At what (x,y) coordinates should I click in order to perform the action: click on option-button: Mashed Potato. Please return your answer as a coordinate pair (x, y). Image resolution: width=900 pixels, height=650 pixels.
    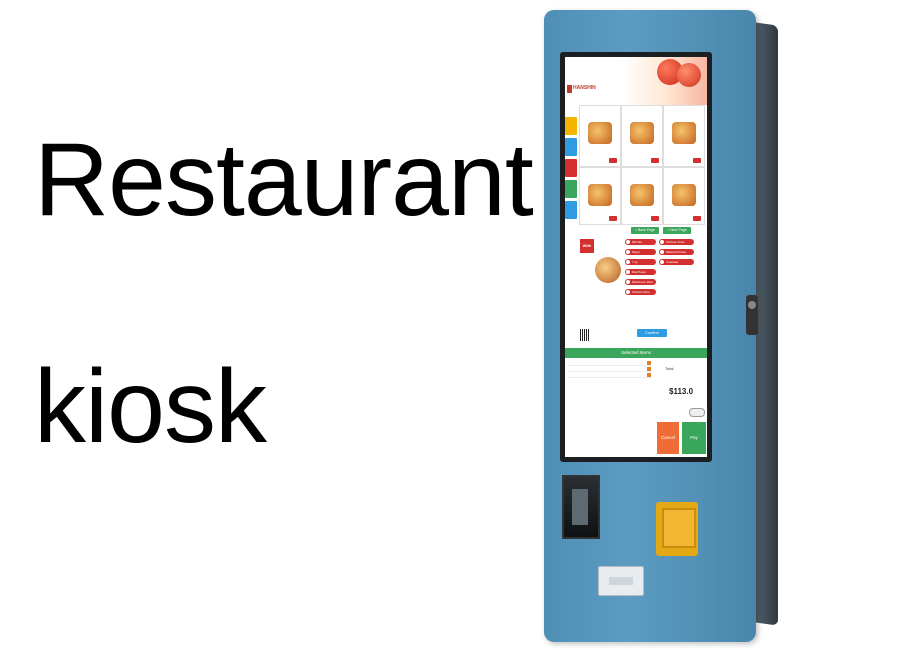
    Looking at the image, I should click on (676, 252).